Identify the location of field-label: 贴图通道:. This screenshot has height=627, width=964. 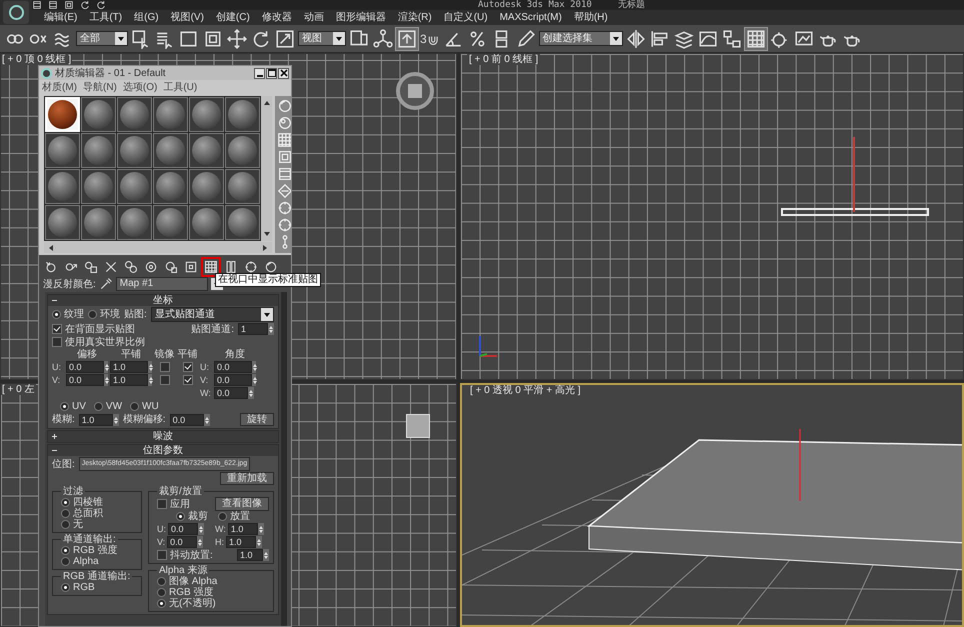
(212, 329).